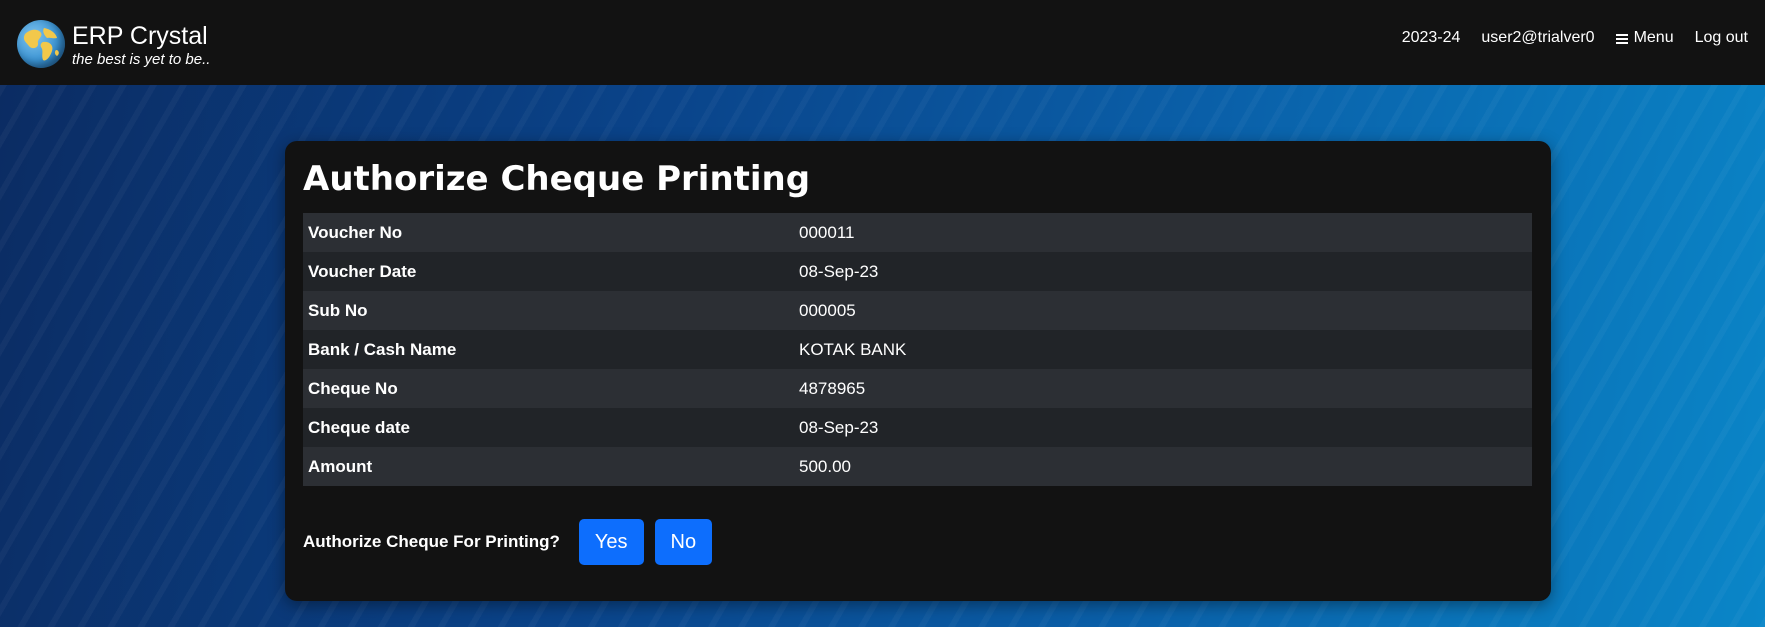  Describe the element at coordinates (557, 179) in the screenshot. I see `page-title: Authorize Cheque Printing` at that location.